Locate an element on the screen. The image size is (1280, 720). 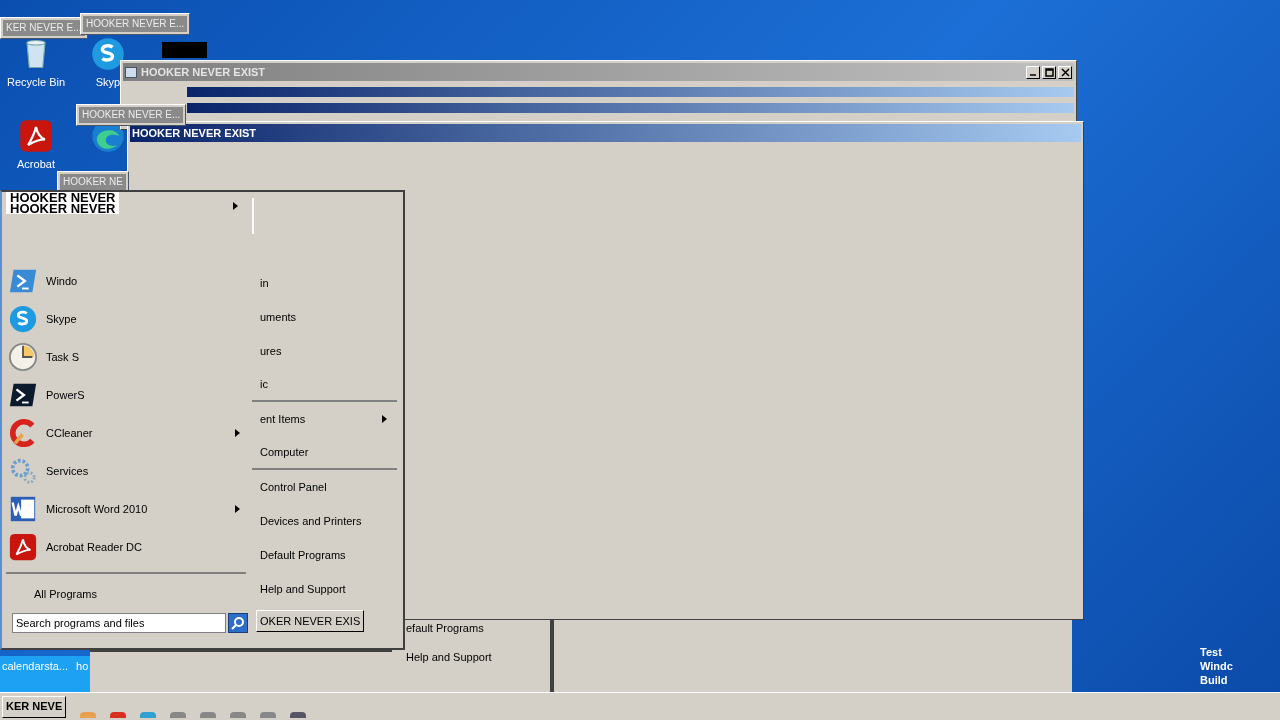
window-icon is located at coordinates (131, 72).